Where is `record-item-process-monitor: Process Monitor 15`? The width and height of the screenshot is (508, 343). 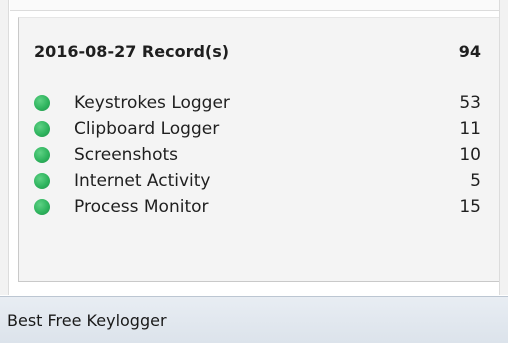 record-item-process-monitor: Process Monitor 15 is located at coordinates (257, 207).